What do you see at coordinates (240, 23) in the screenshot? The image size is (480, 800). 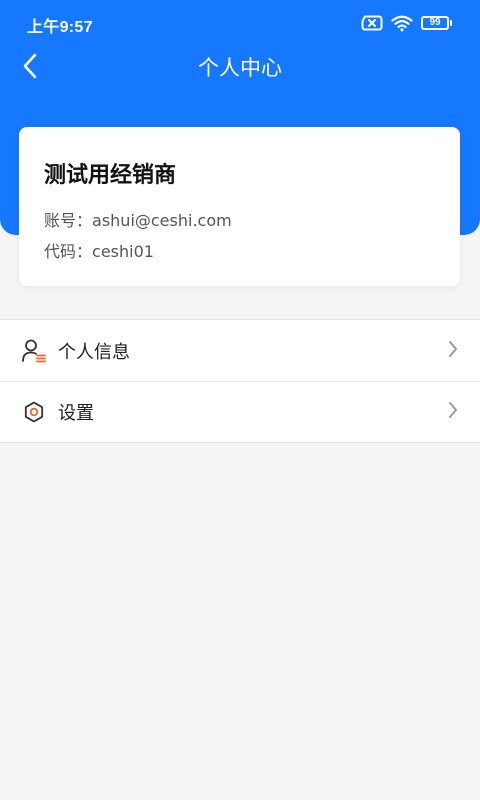 I see `status-bar: 上午9:57 99` at bounding box center [240, 23].